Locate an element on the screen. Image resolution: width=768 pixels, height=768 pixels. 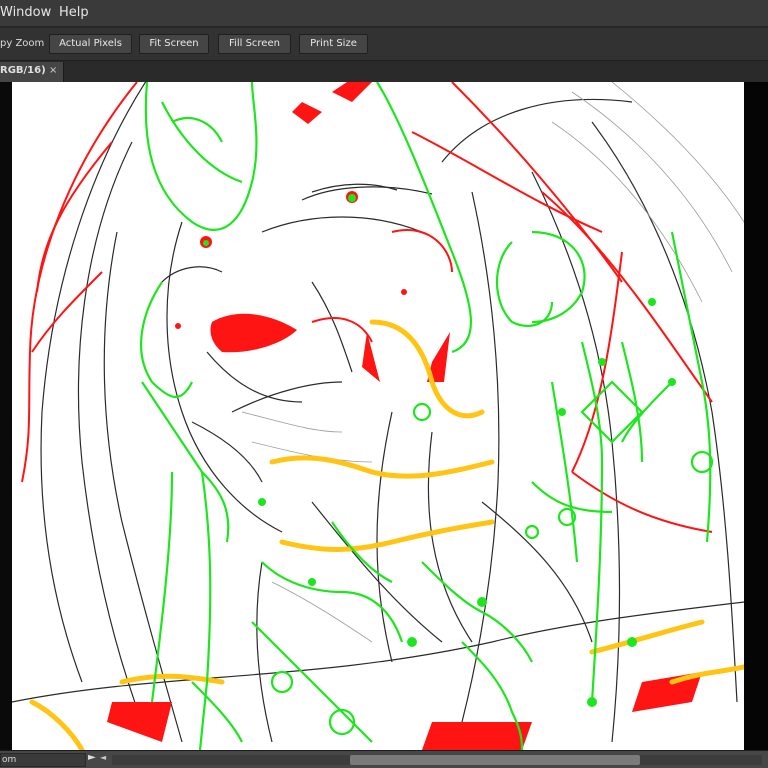
document-tab: RGB/16) × is located at coordinates (32, 72).